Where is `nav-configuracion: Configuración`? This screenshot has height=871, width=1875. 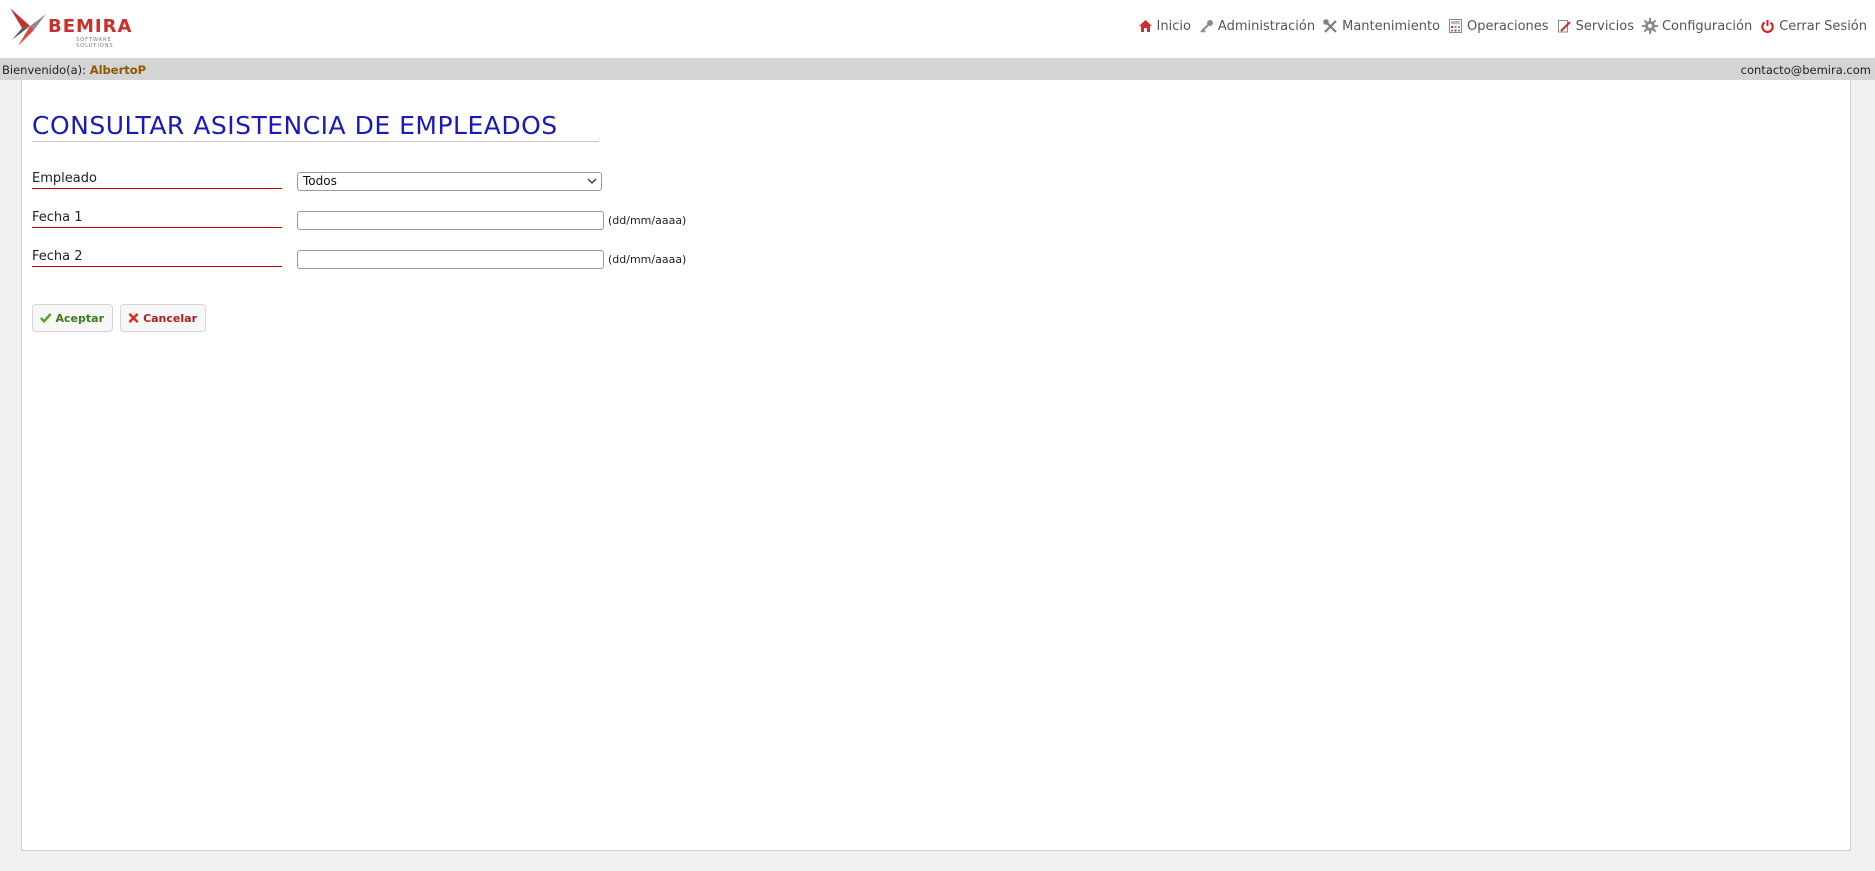
nav-configuracion: Configuración is located at coordinates (1697, 26).